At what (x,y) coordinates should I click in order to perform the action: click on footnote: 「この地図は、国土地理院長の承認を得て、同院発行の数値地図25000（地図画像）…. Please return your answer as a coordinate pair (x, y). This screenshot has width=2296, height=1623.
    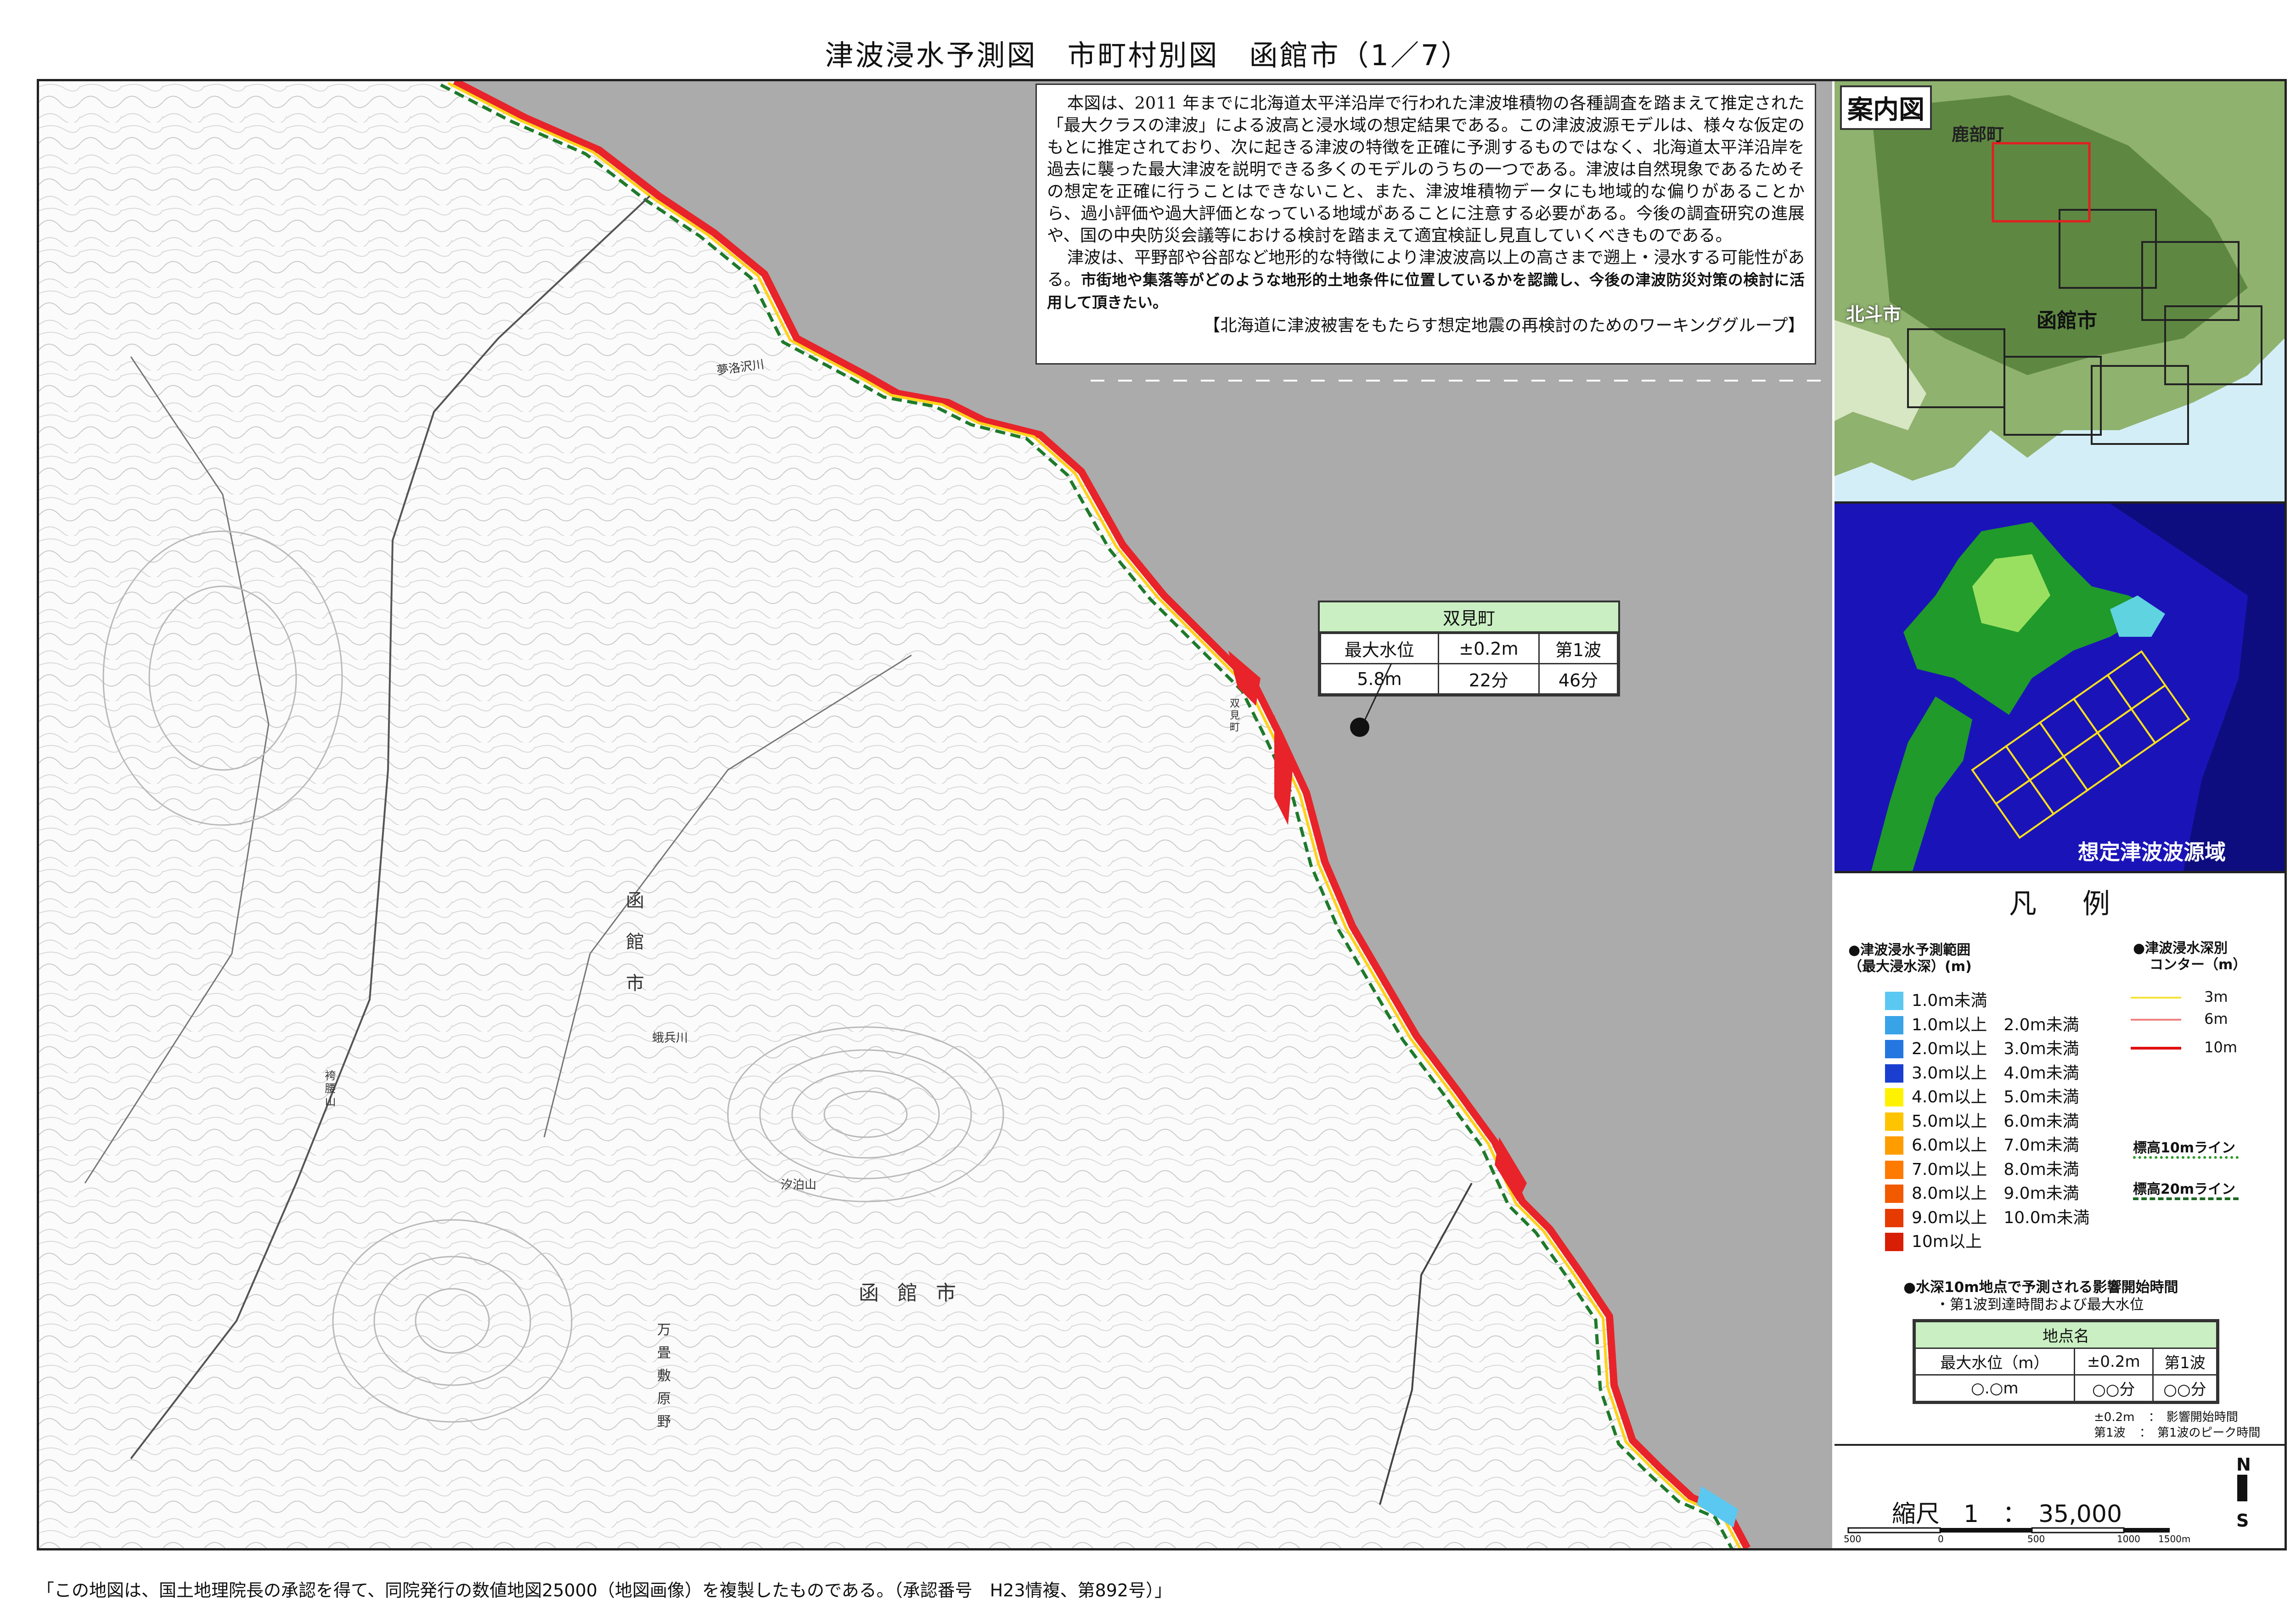
    Looking at the image, I should click on (604, 1590).